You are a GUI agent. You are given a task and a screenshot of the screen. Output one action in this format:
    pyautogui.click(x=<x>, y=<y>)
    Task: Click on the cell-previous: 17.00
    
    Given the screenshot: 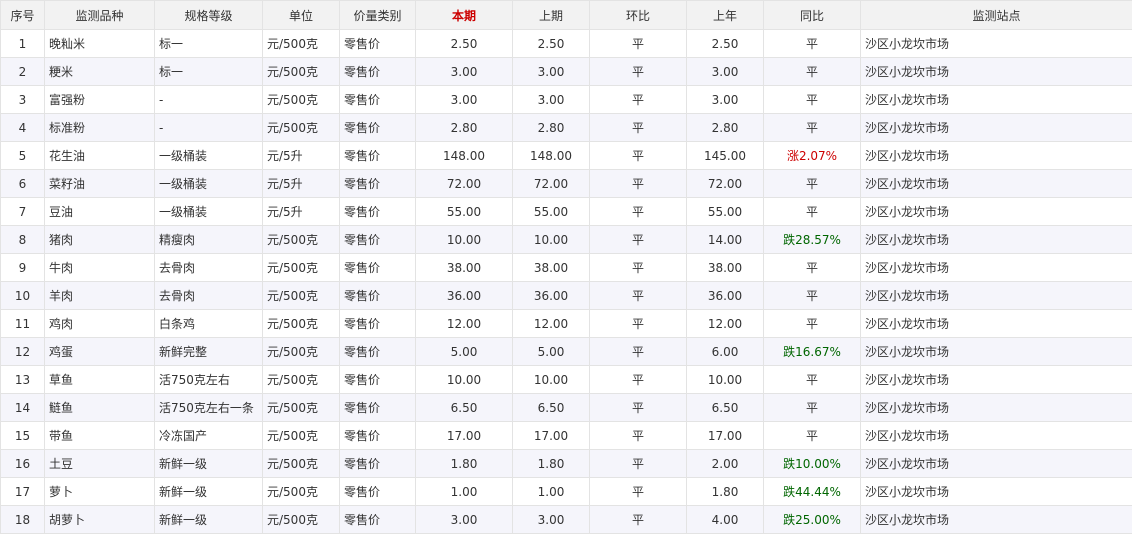 What is the action you would take?
    pyautogui.click(x=551, y=436)
    